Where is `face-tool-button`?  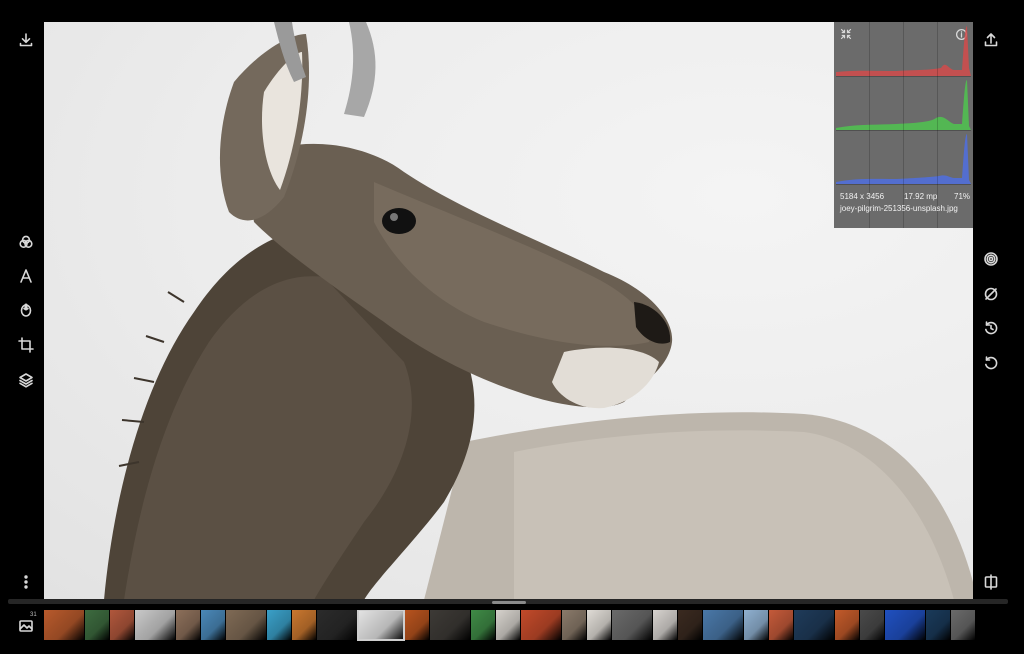 face-tool-button is located at coordinates (26, 310).